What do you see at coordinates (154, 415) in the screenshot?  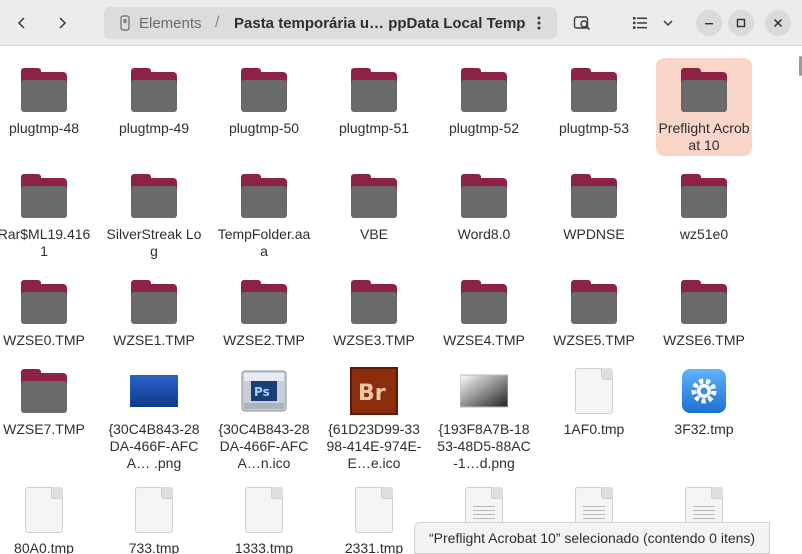 I see `file-item: {30C4B843-28DA-466F-AFCA… .png` at bounding box center [154, 415].